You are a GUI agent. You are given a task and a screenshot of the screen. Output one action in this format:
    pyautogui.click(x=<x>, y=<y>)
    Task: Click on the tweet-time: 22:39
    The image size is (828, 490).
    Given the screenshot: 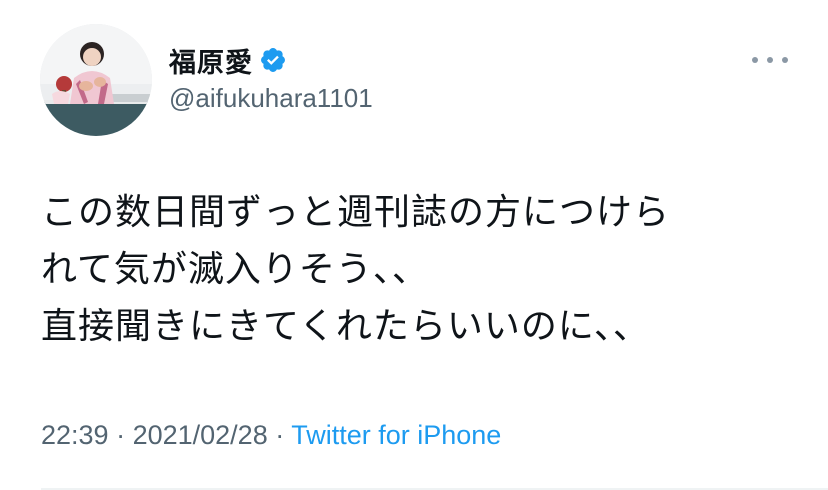 What is the action you would take?
    pyautogui.click(x=75, y=435)
    